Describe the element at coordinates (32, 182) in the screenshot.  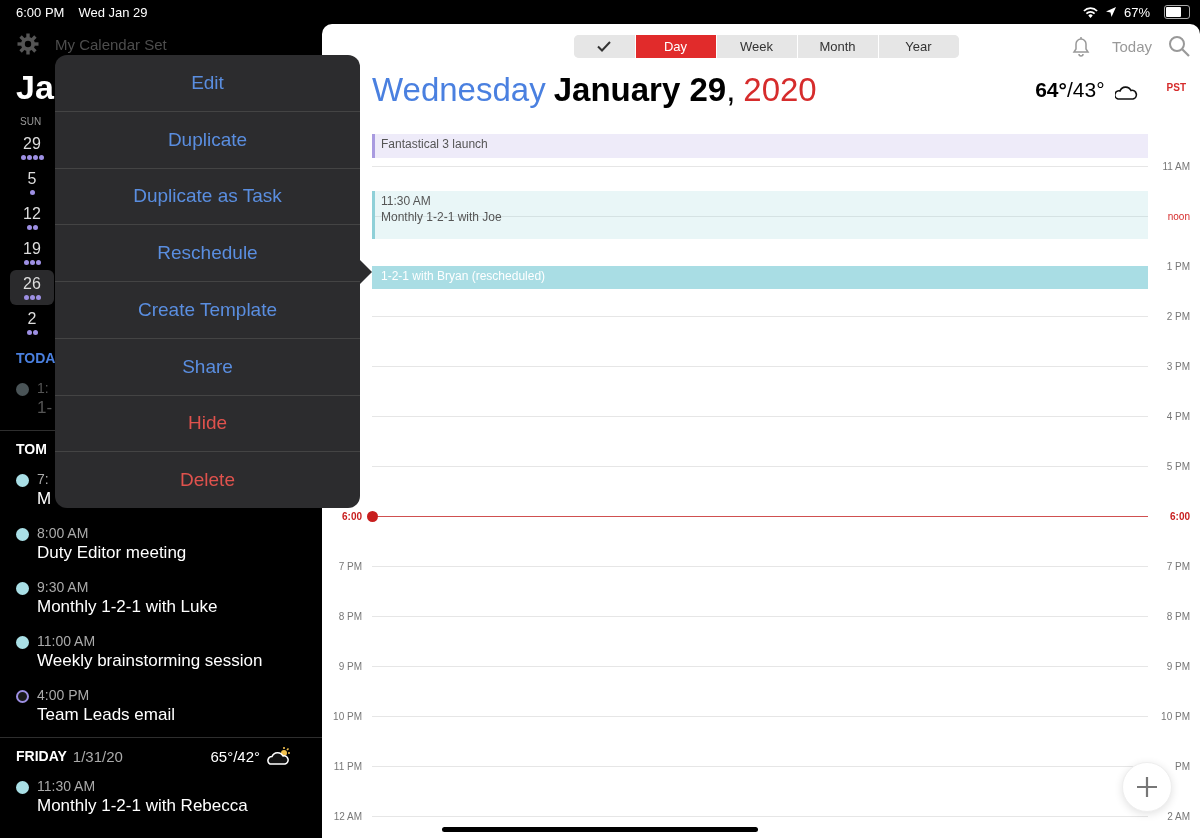
I see `week-day: 5` at that location.